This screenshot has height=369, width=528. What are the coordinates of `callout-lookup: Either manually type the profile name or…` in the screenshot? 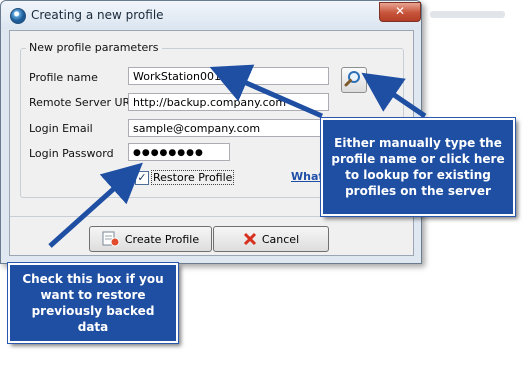 It's located at (418, 167).